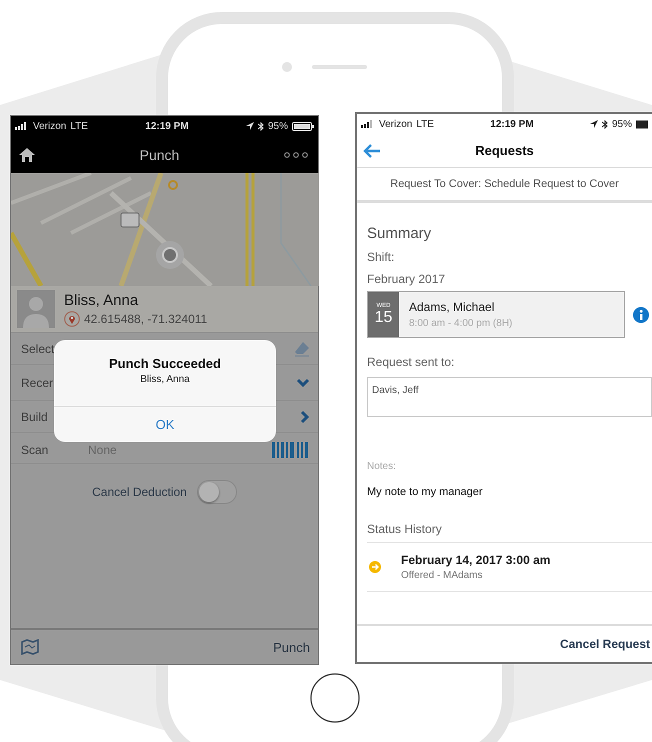 The width and height of the screenshot is (652, 742). Describe the element at coordinates (36, 309) in the screenshot. I see `avatar-icon` at that location.